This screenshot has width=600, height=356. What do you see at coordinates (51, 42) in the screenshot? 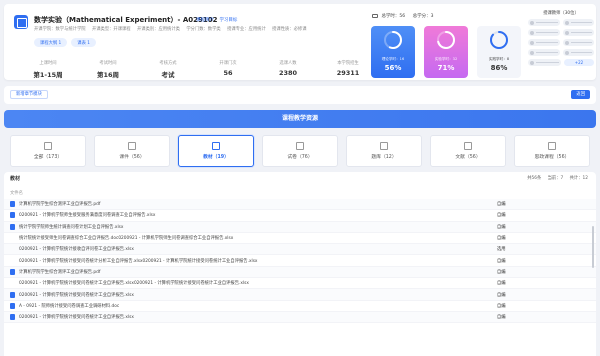
I see `syllabus-tag: 课程大纲 1` at bounding box center [51, 42].